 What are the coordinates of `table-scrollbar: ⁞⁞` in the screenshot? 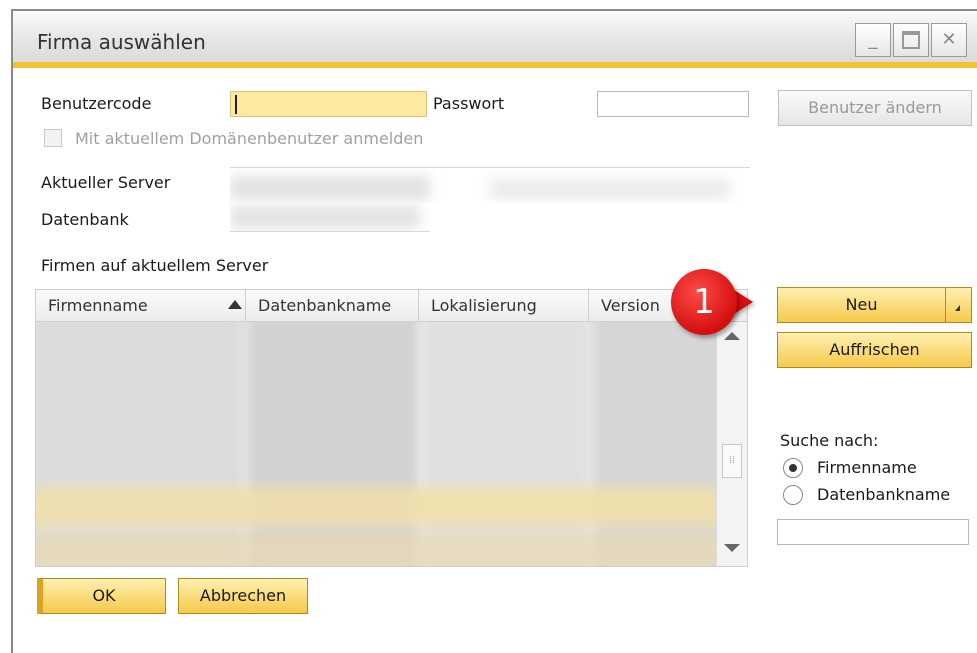 It's located at (731, 444).